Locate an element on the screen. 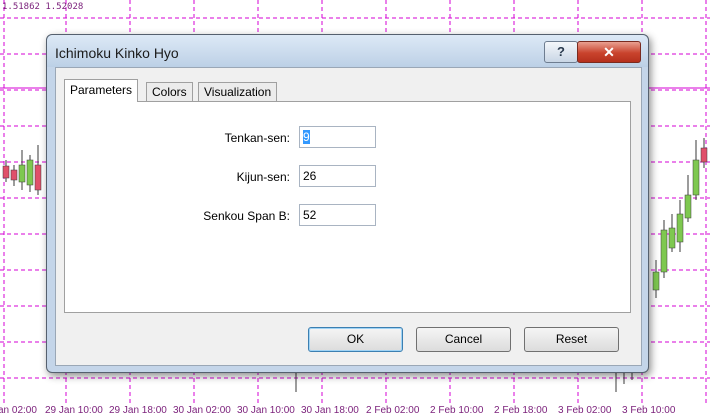 The height and width of the screenshot is (420, 710). senkou-span-b-input: 52 is located at coordinates (337, 215).